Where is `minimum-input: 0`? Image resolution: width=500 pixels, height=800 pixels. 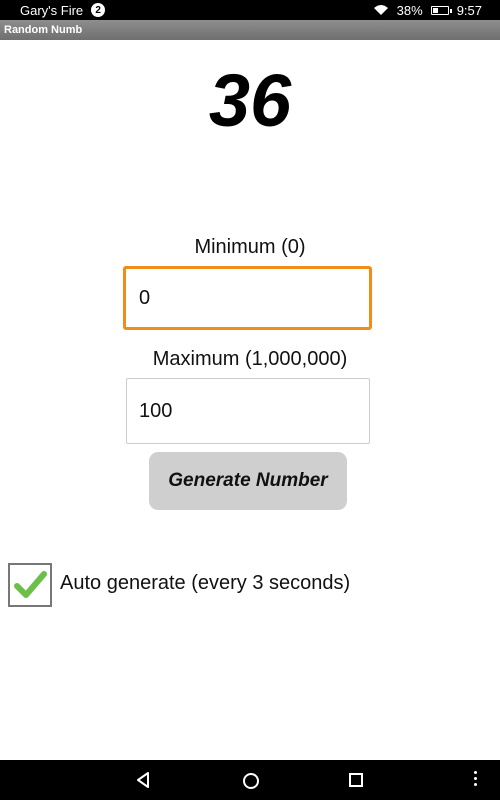
minimum-input: 0 is located at coordinates (247, 298).